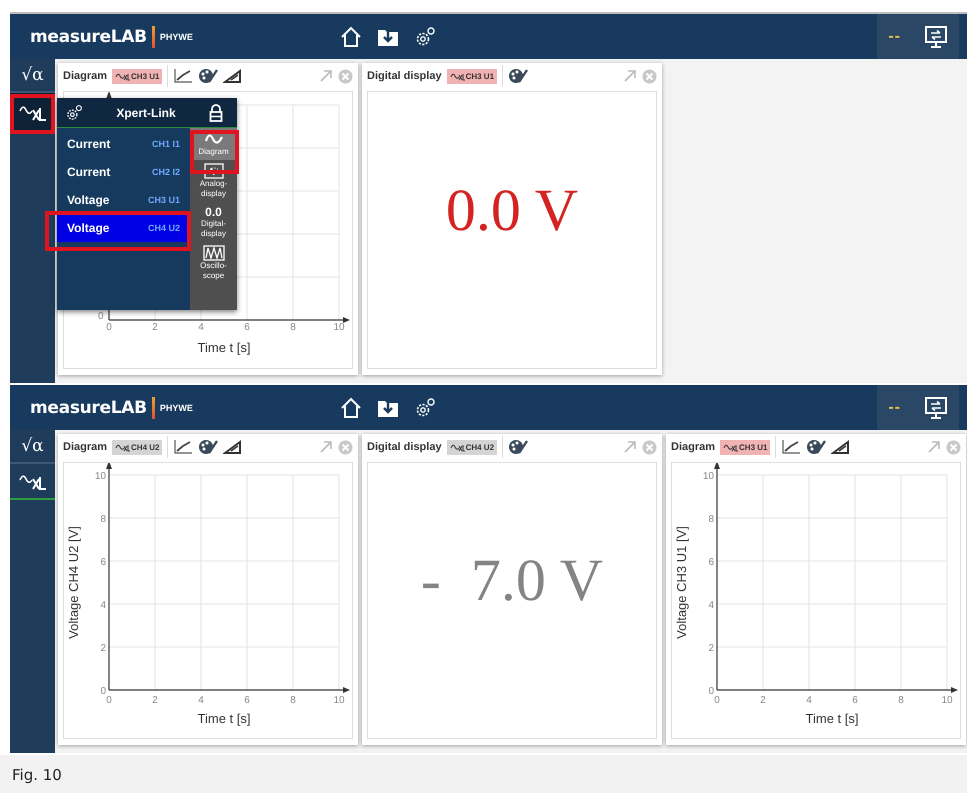 Image resolution: width=967 pixels, height=793 pixels. Describe the element at coordinates (213, 181) in the screenshot. I see `view-option: Analog-display` at that location.